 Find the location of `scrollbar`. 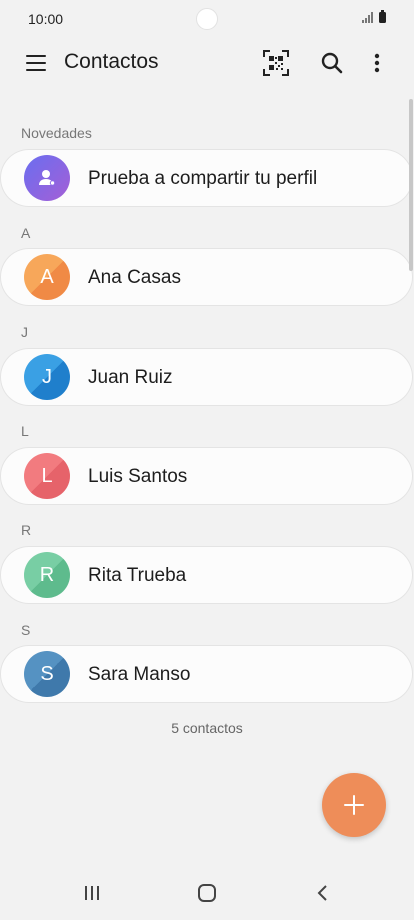

scrollbar is located at coordinates (411, 185).